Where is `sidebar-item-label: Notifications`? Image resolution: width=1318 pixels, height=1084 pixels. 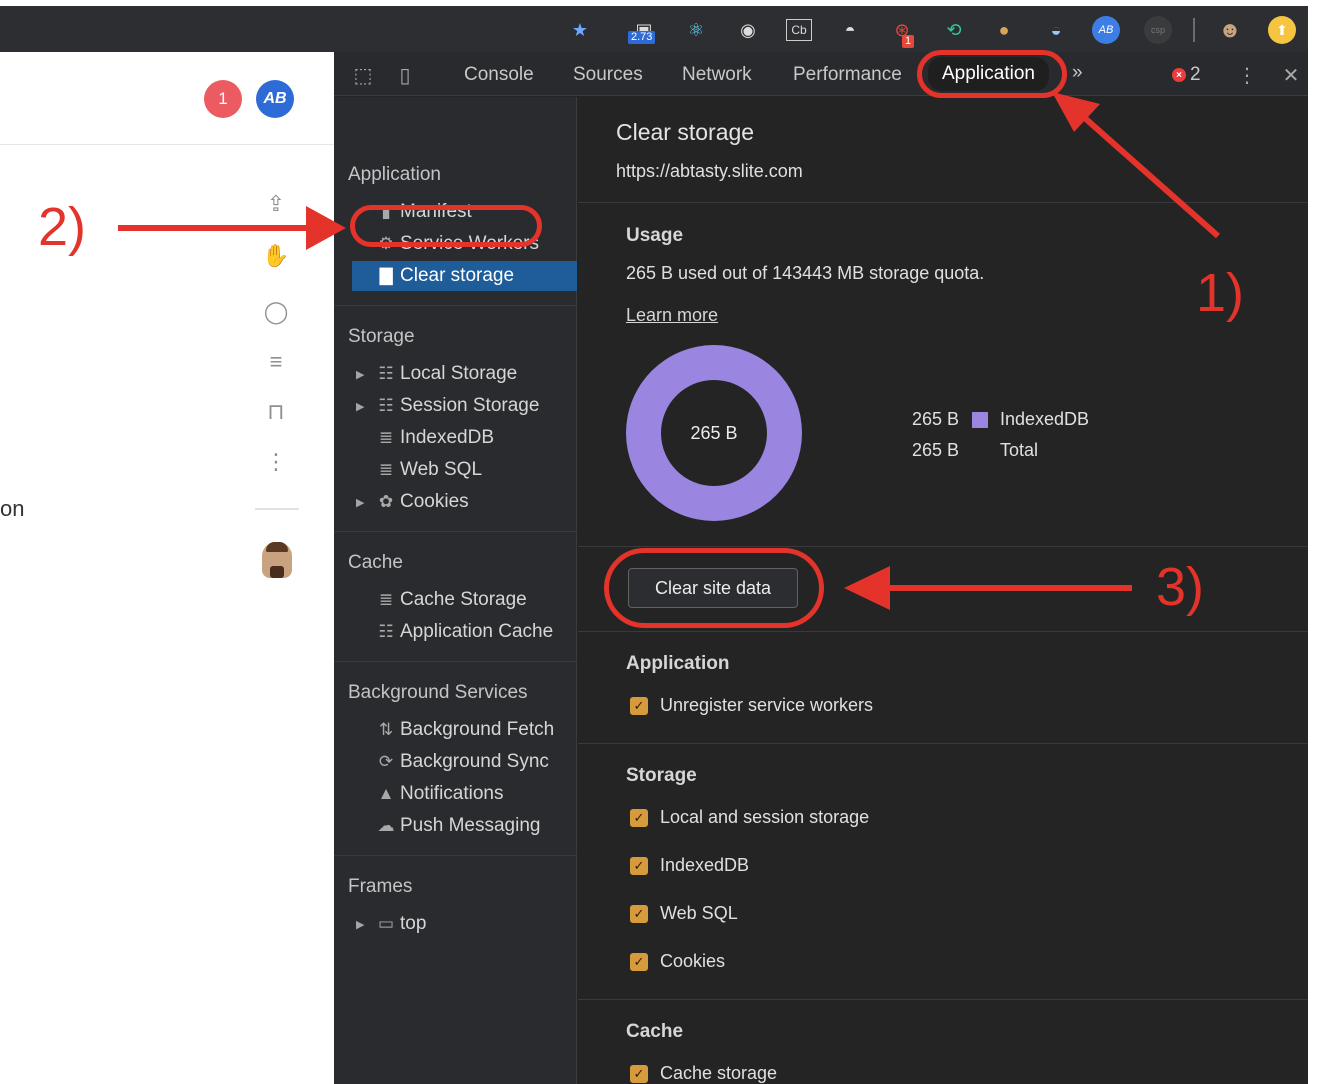
sidebar-item-label: Notifications is located at coordinates (452, 793).